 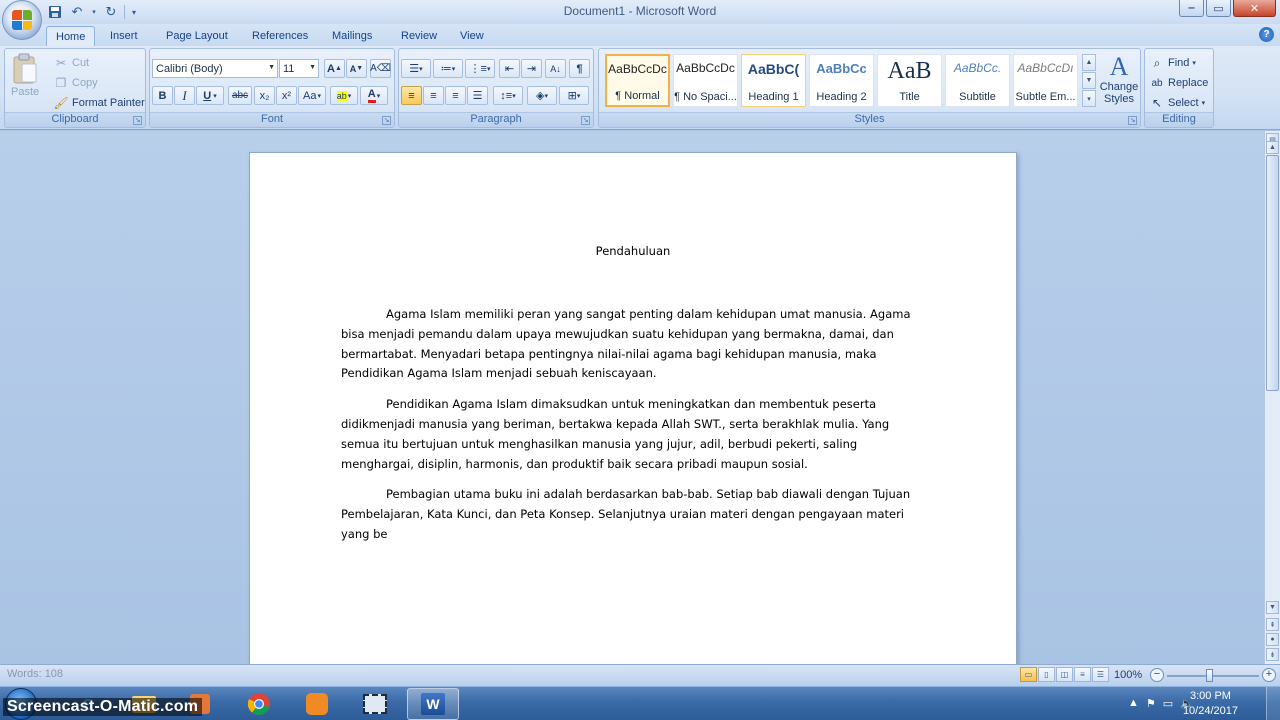 What do you see at coordinates (472, 36) in the screenshot?
I see `tab-view: View` at bounding box center [472, 36].